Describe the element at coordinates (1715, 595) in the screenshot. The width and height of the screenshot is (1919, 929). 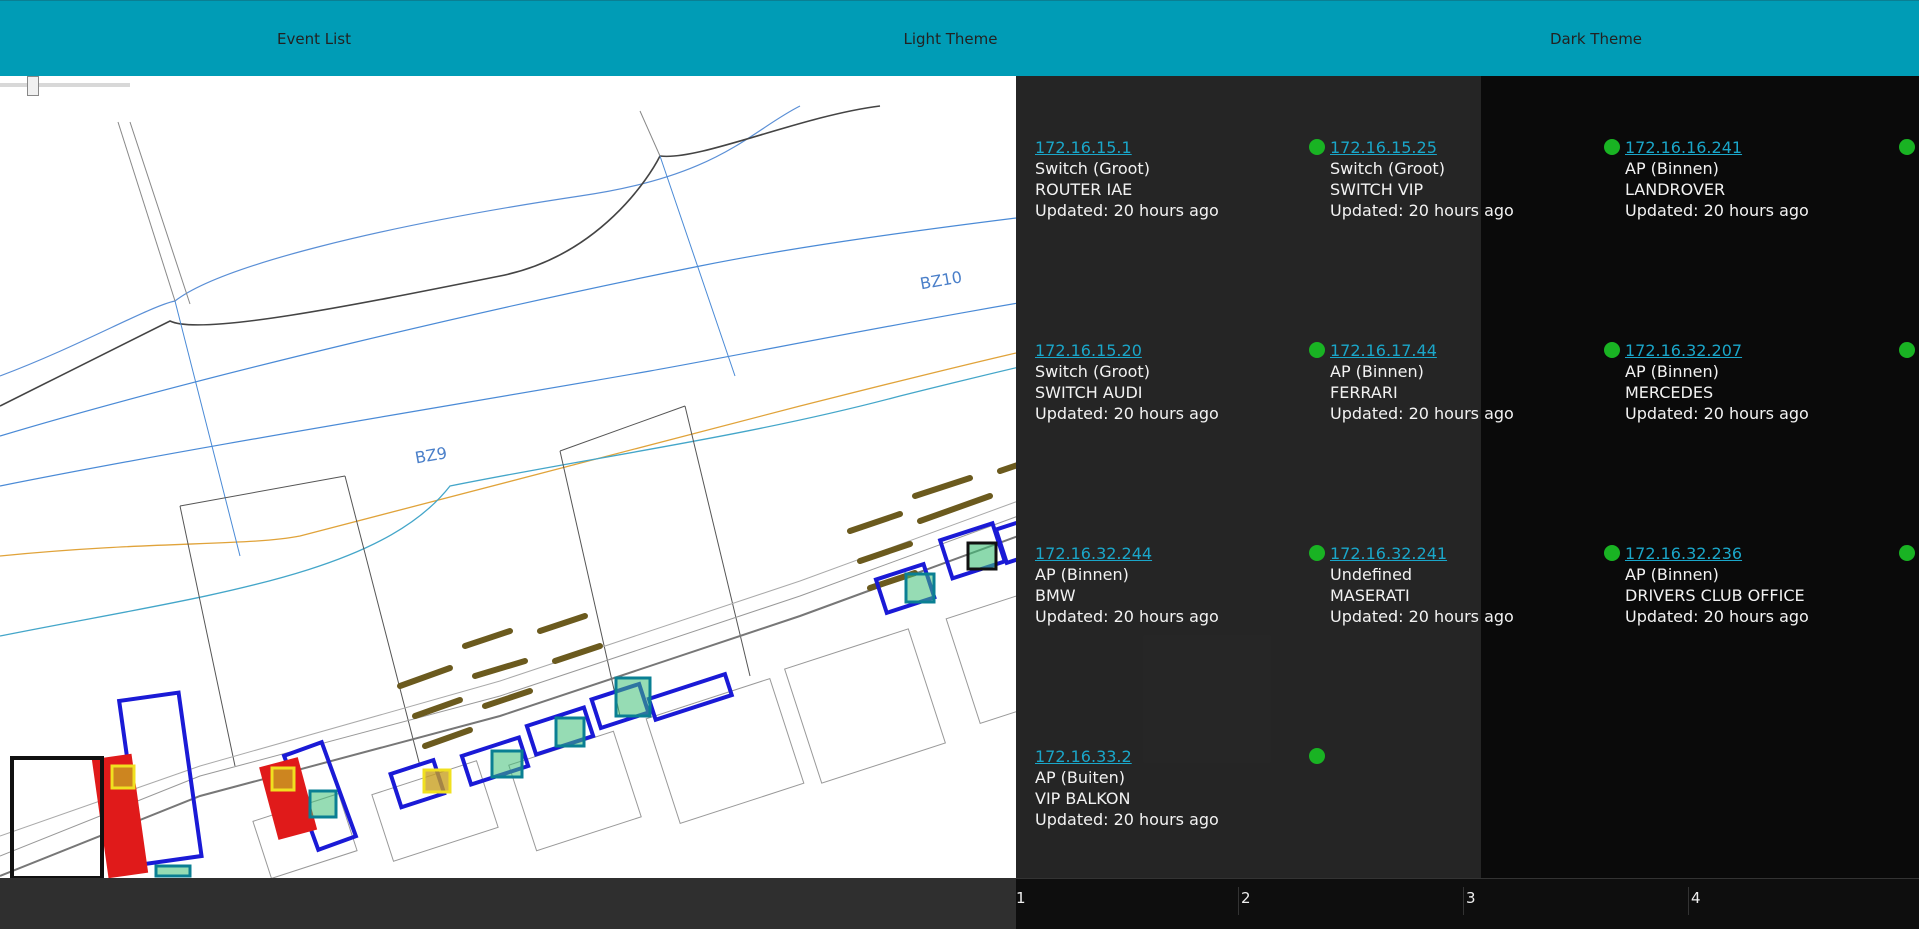
I see `device-name: DRIVERS CLUB OFFICE` at that location.